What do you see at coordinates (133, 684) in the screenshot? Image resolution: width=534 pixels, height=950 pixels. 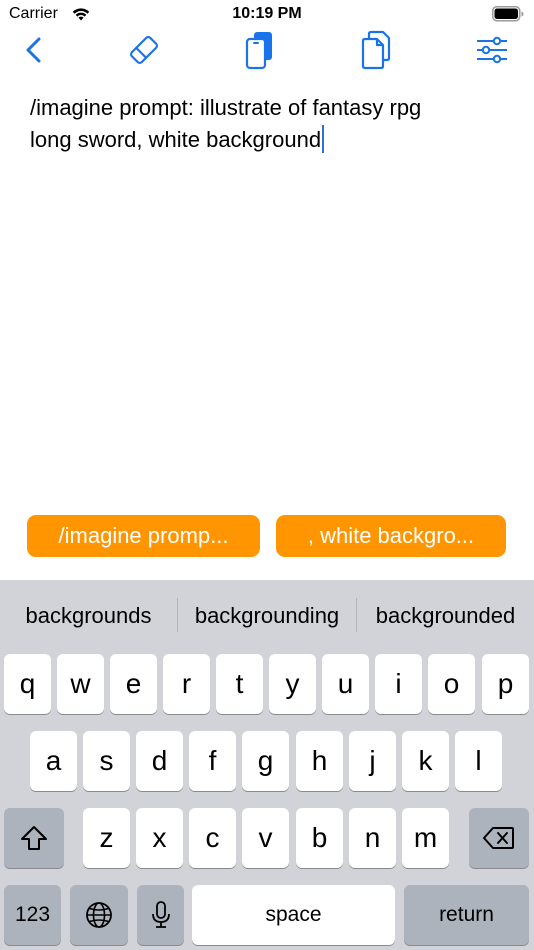 I see `key-e: e` at bounding box center [133, 684].